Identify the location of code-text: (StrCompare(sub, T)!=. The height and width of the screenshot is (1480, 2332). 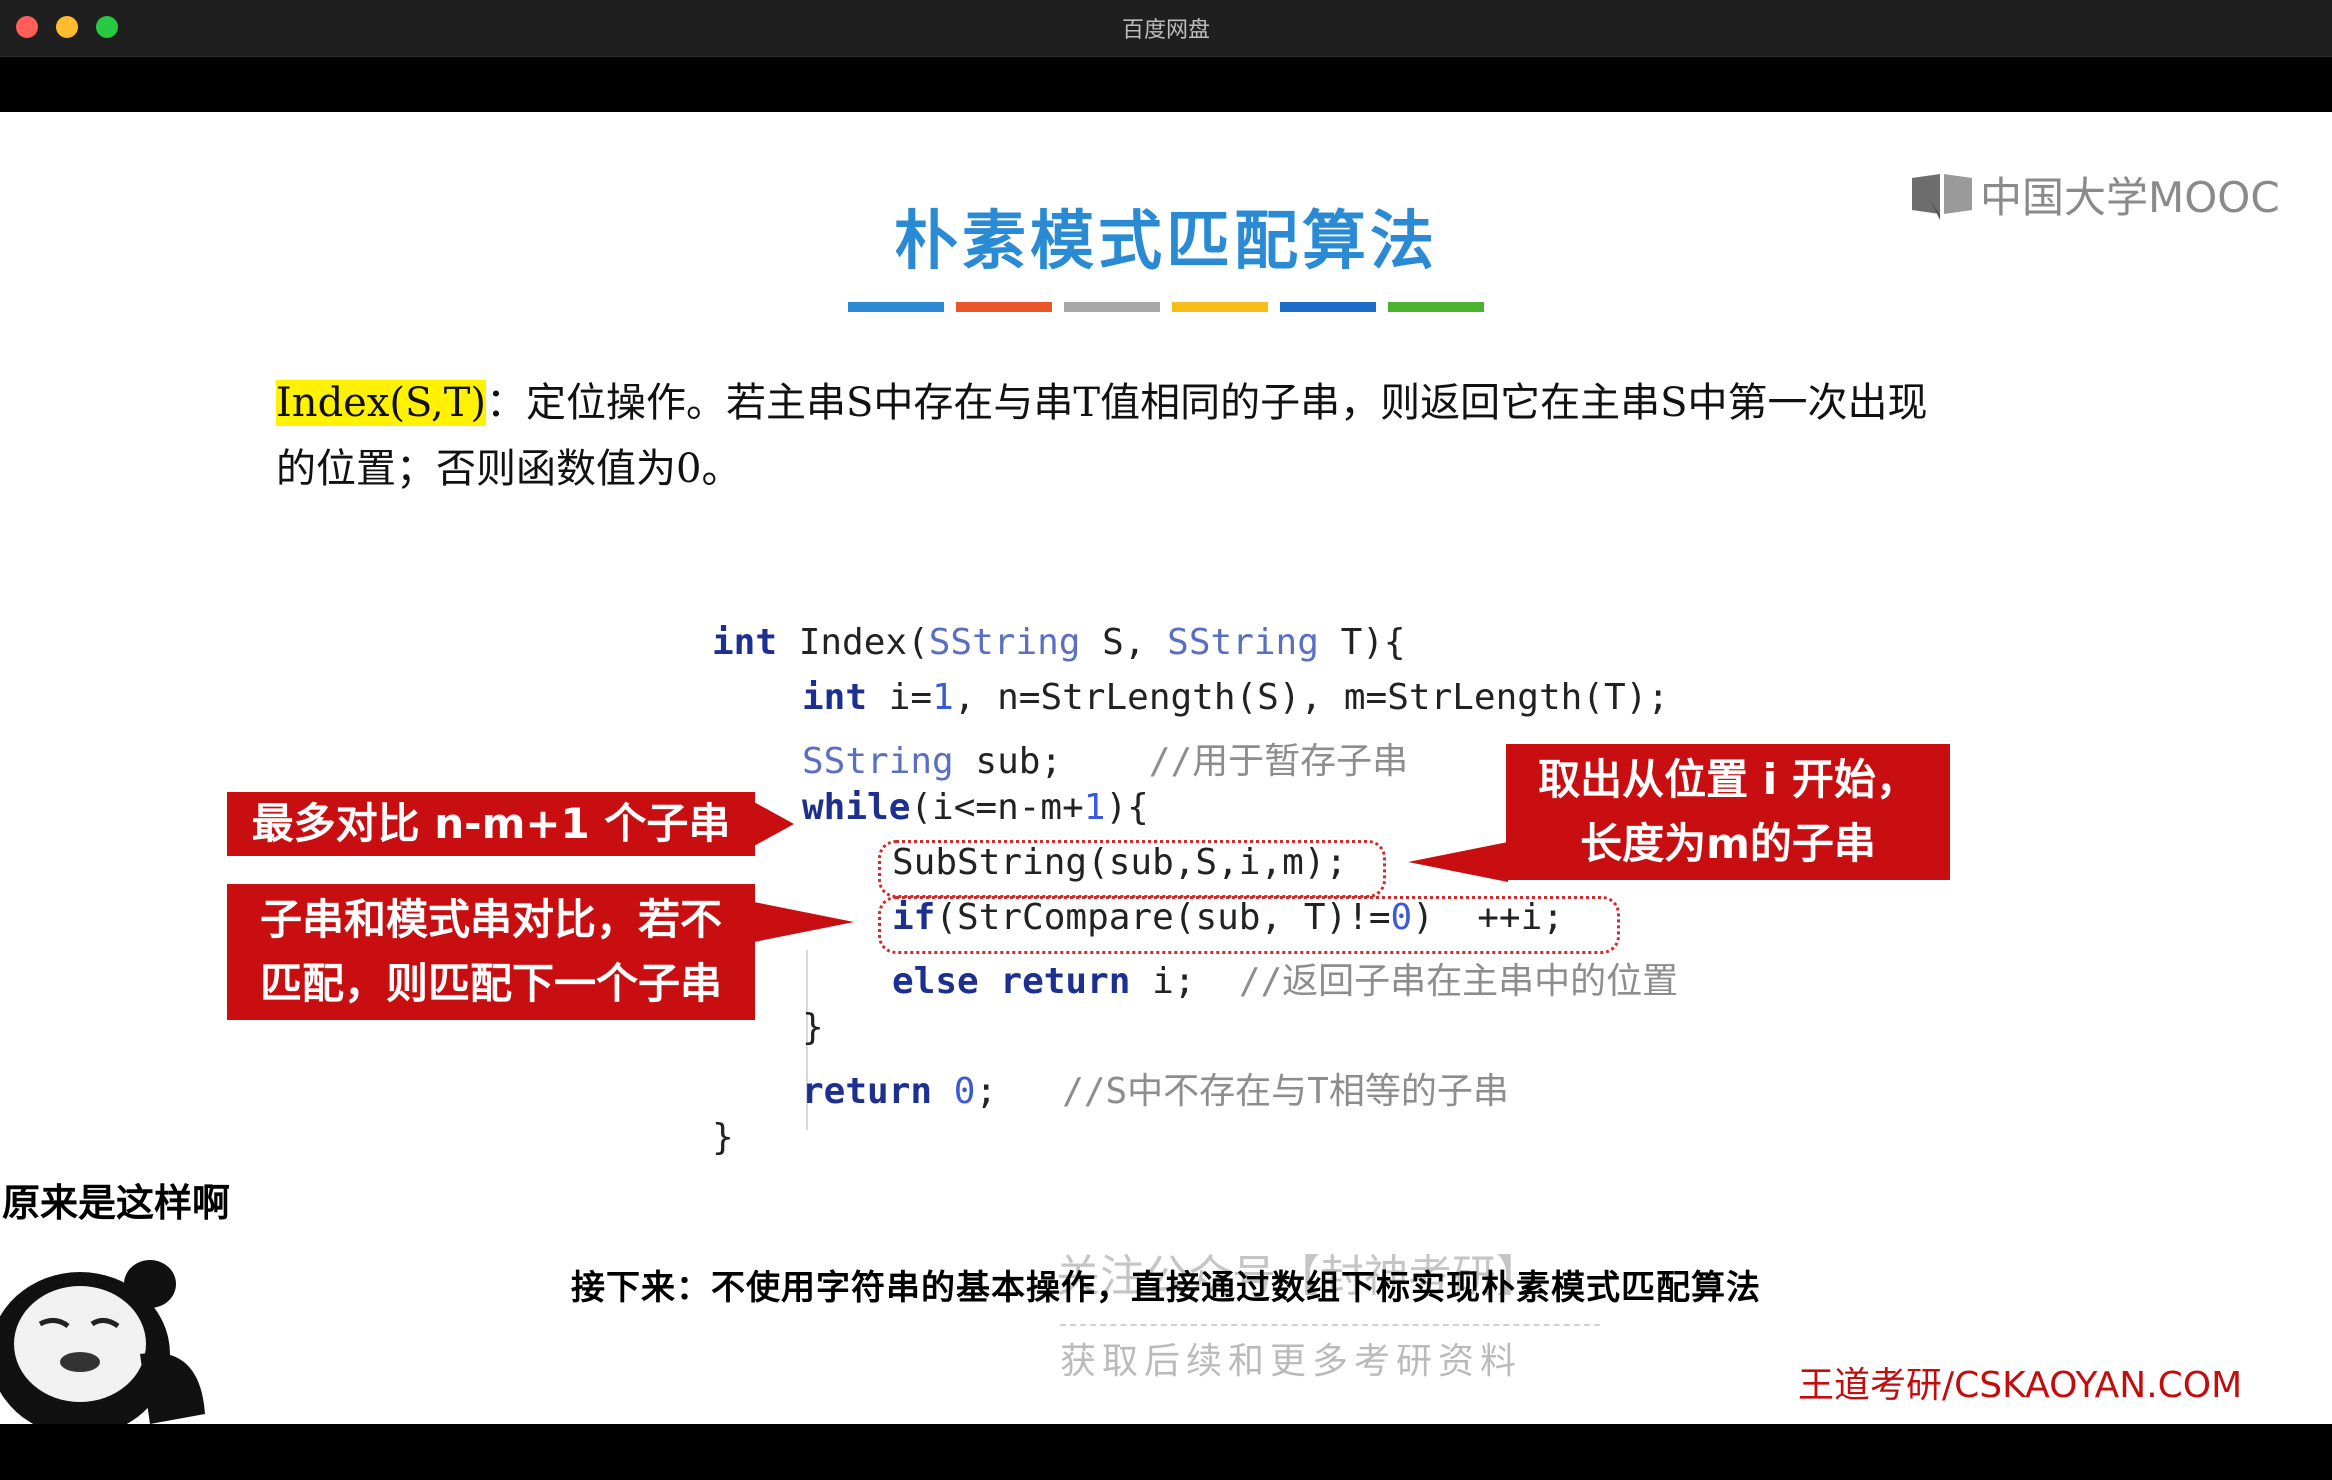
(1163, 917).